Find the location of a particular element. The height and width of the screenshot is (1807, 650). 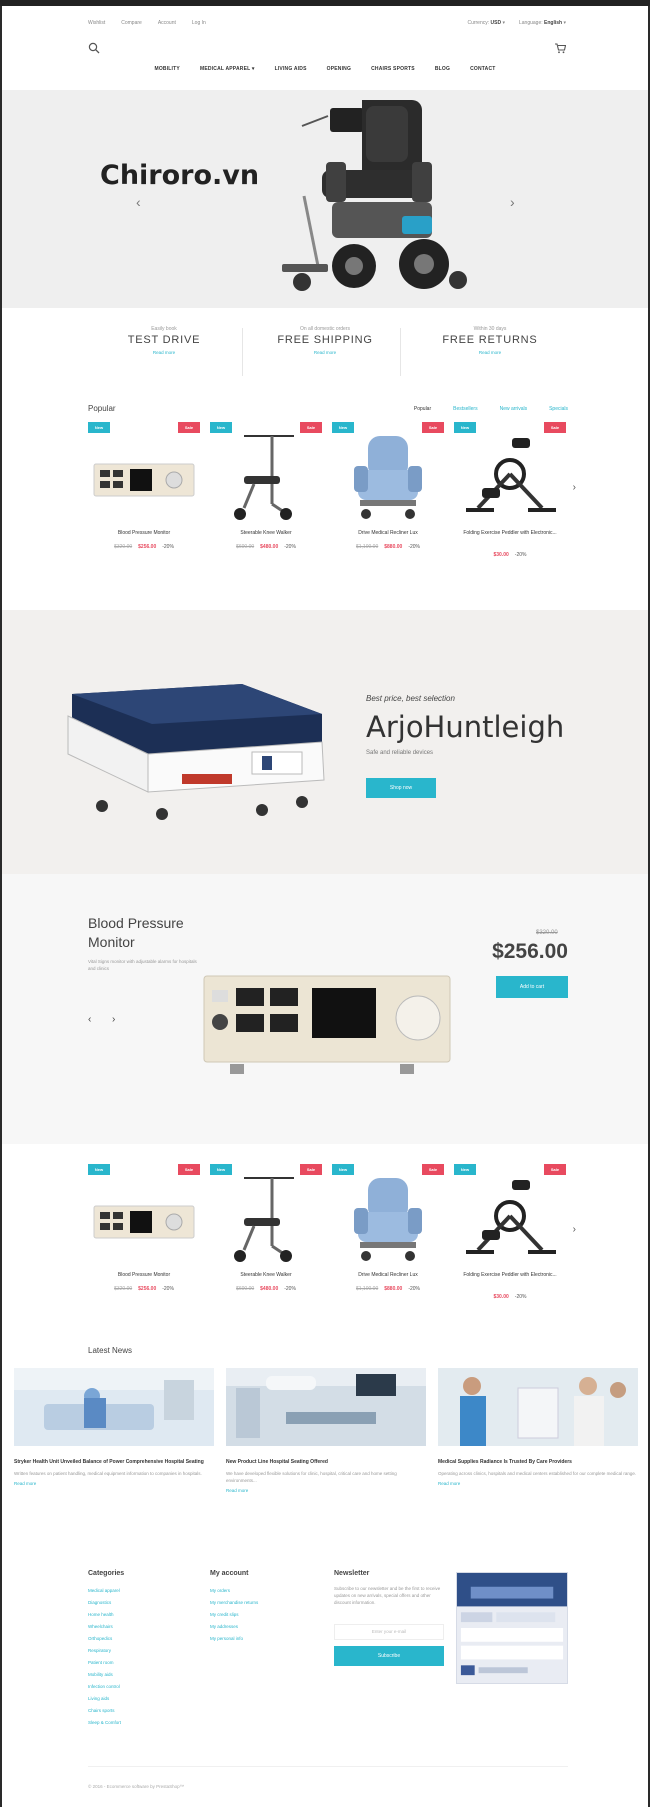

footer-account-link: My merchandise returns is located at coordinates (234, 1603).